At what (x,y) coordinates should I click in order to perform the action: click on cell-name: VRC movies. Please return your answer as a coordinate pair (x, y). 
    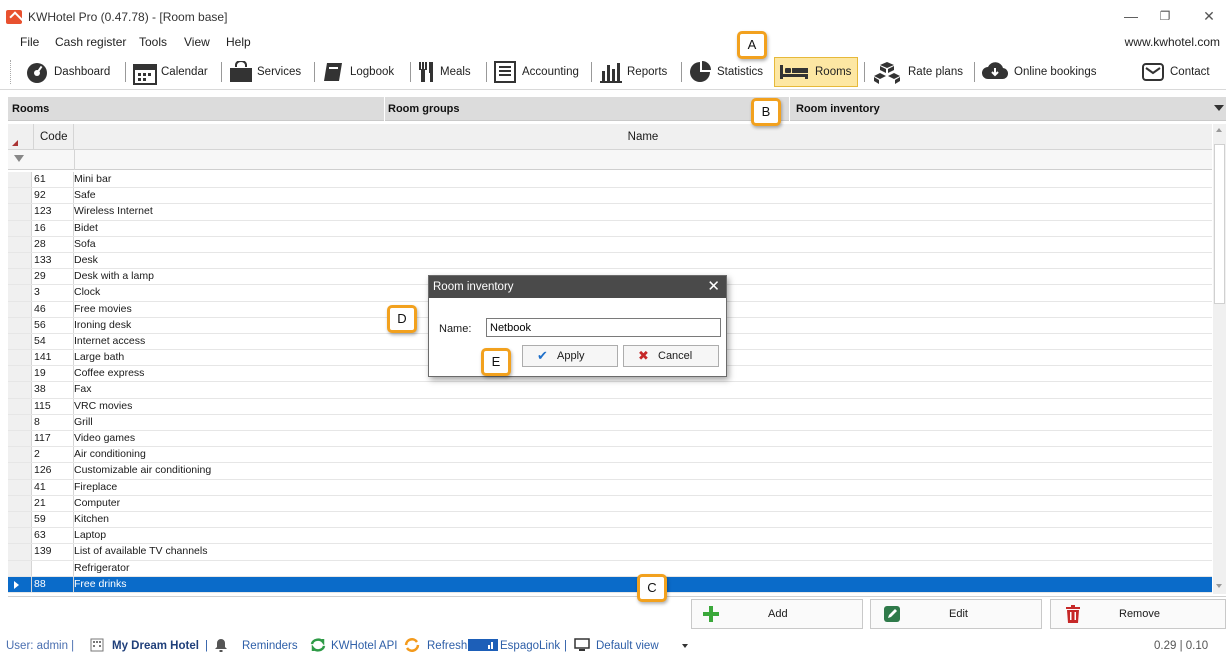
    Looking at the image, I should click on (103, 406).